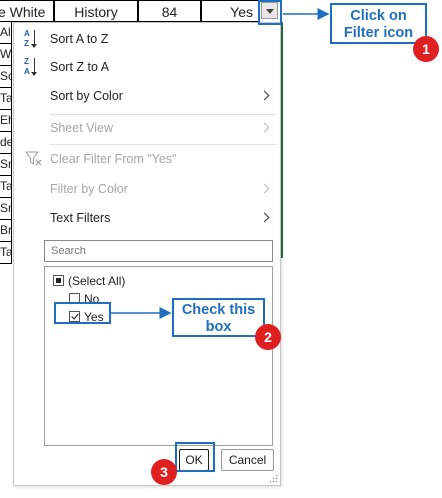 The image size is (442, 498). I want to click on callout-click-filter-icon: Click on Filter icon, so click(378, 23).